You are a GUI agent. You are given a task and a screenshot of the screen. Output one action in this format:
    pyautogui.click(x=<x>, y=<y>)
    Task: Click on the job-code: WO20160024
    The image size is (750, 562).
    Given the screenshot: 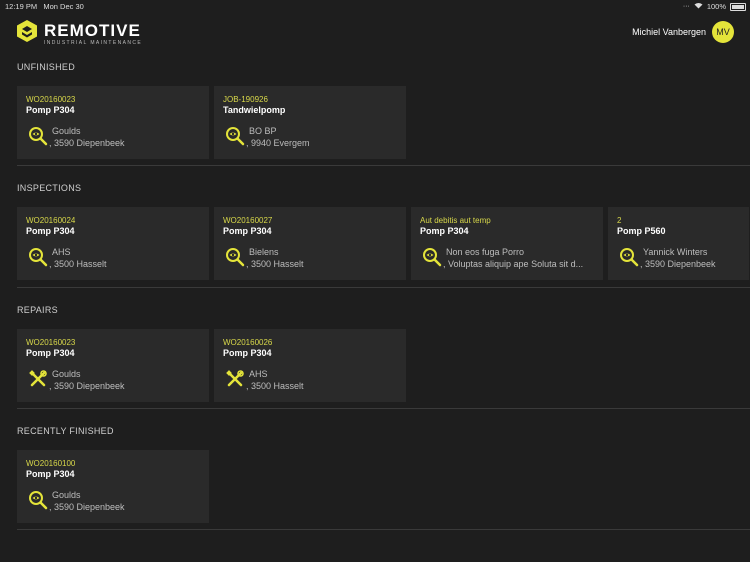 What is the action you would take?
    pyautogui.click(x=51, y=220)
    